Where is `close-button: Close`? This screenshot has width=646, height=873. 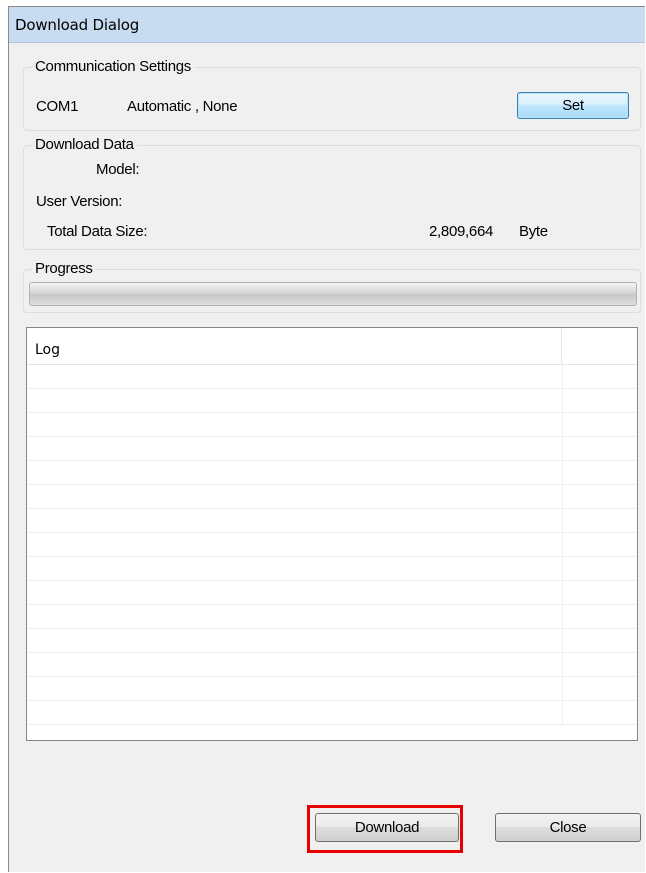 close-button: Close is located at coordinates (568, 827).